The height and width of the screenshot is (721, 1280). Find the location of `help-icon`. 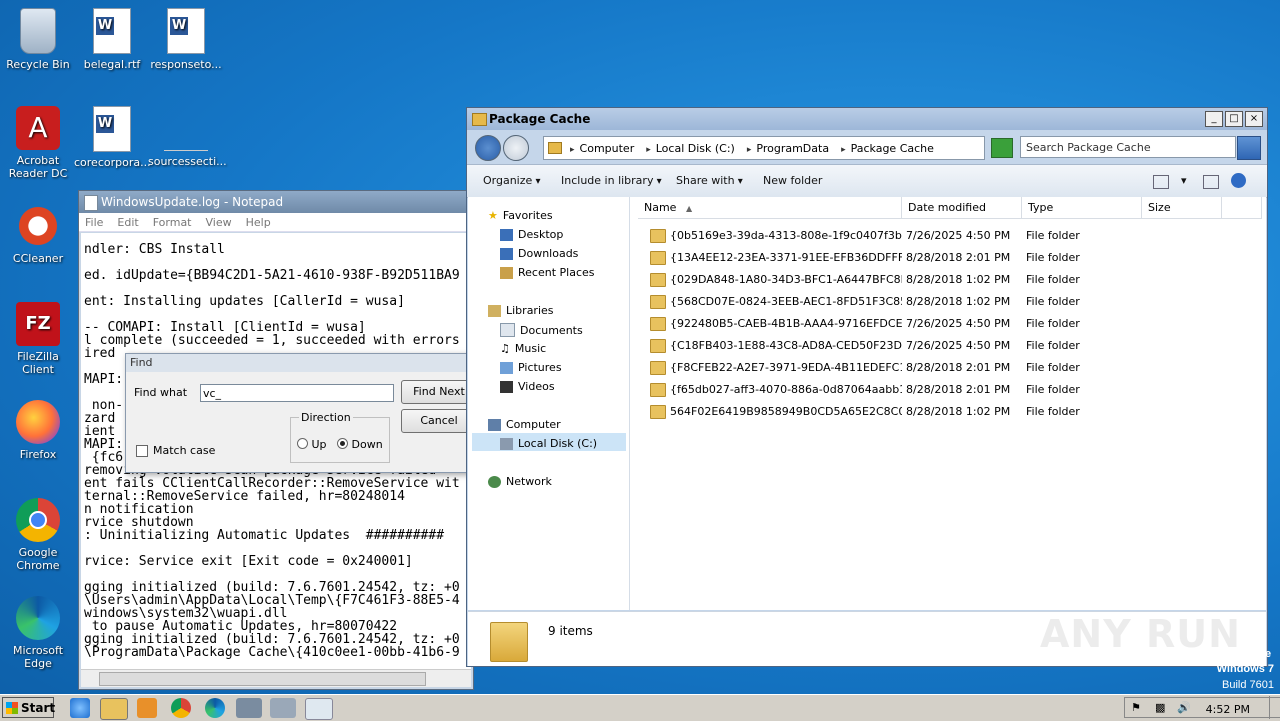

help-icon is located at coordinates (1238, 180).